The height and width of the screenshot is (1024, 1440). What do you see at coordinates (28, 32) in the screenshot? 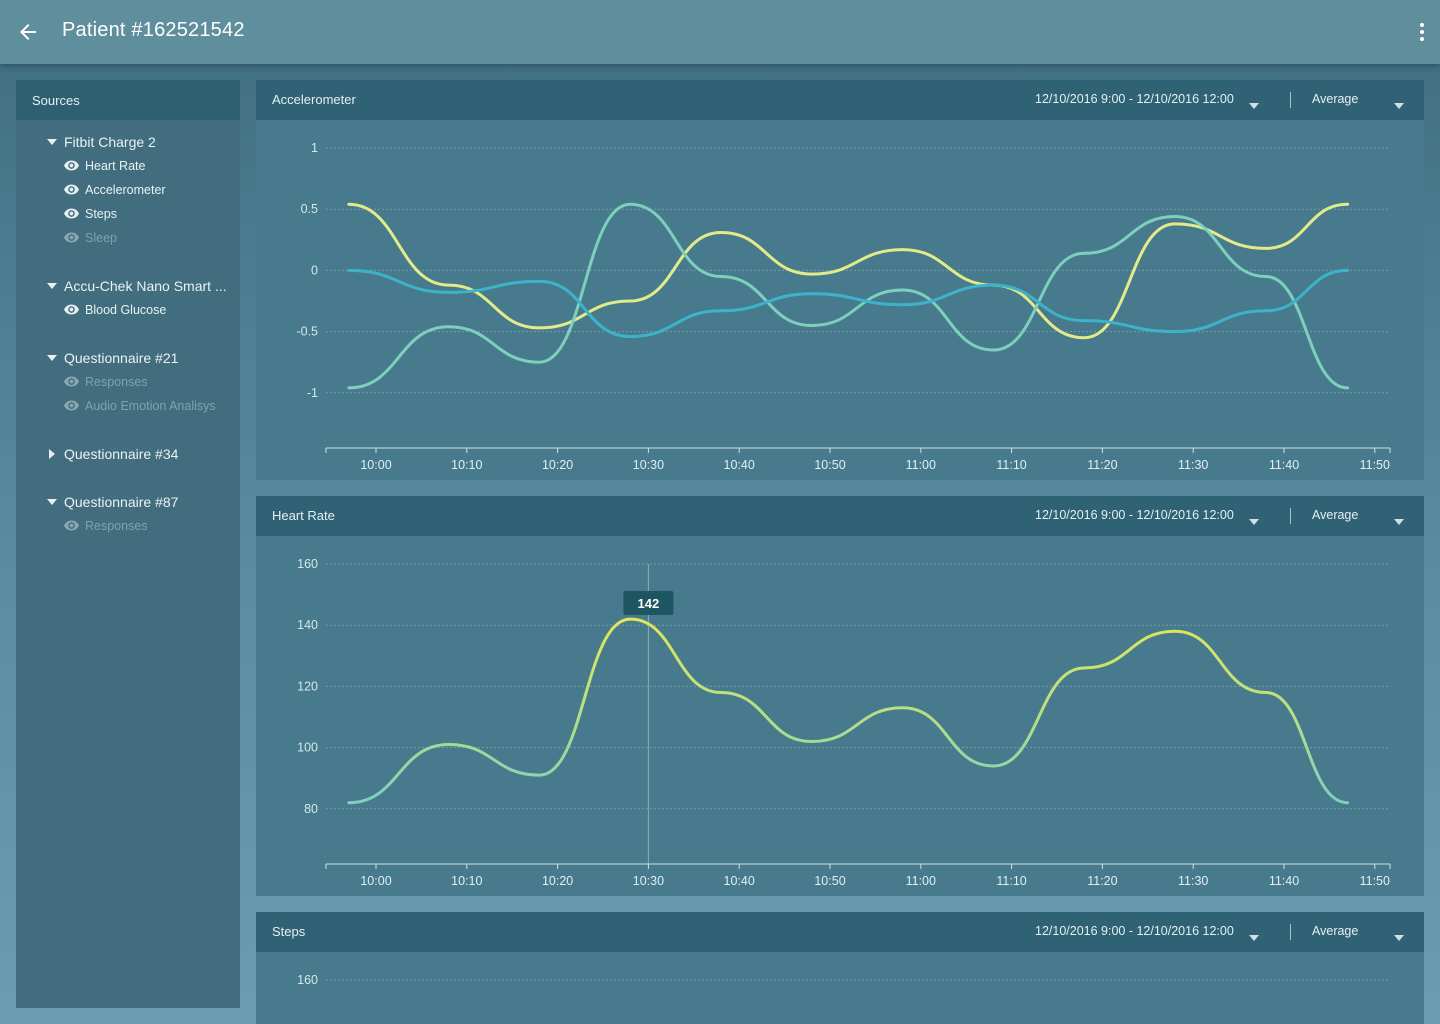
I see `back-arrow-icon` at bounding box center [28, 32].